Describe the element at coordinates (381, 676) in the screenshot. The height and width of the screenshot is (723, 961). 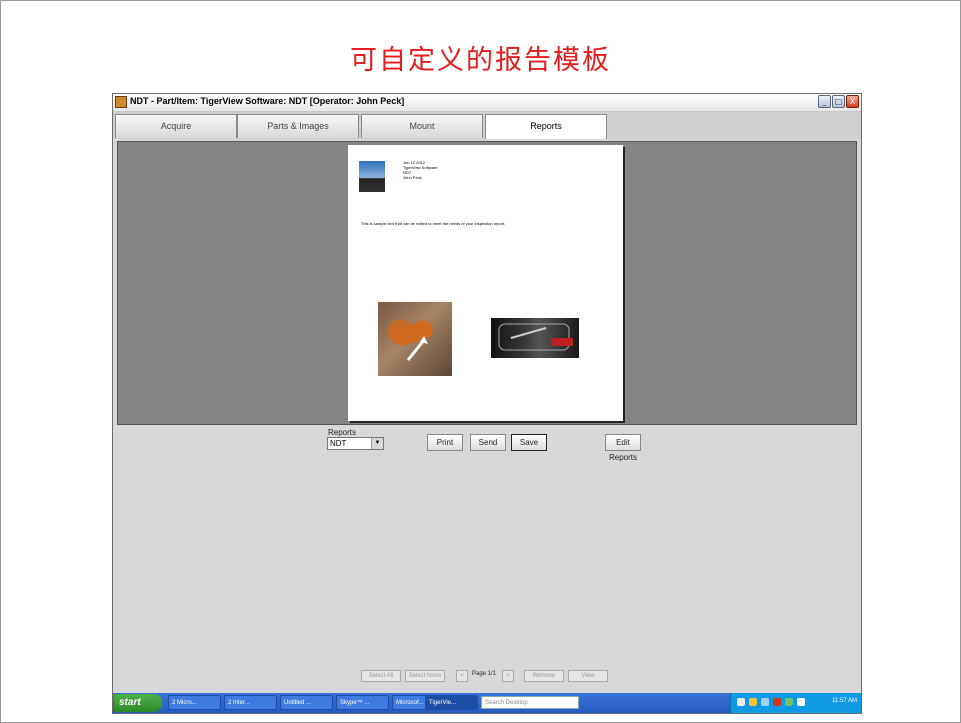
I see `select-all-button: Select All` at that location.